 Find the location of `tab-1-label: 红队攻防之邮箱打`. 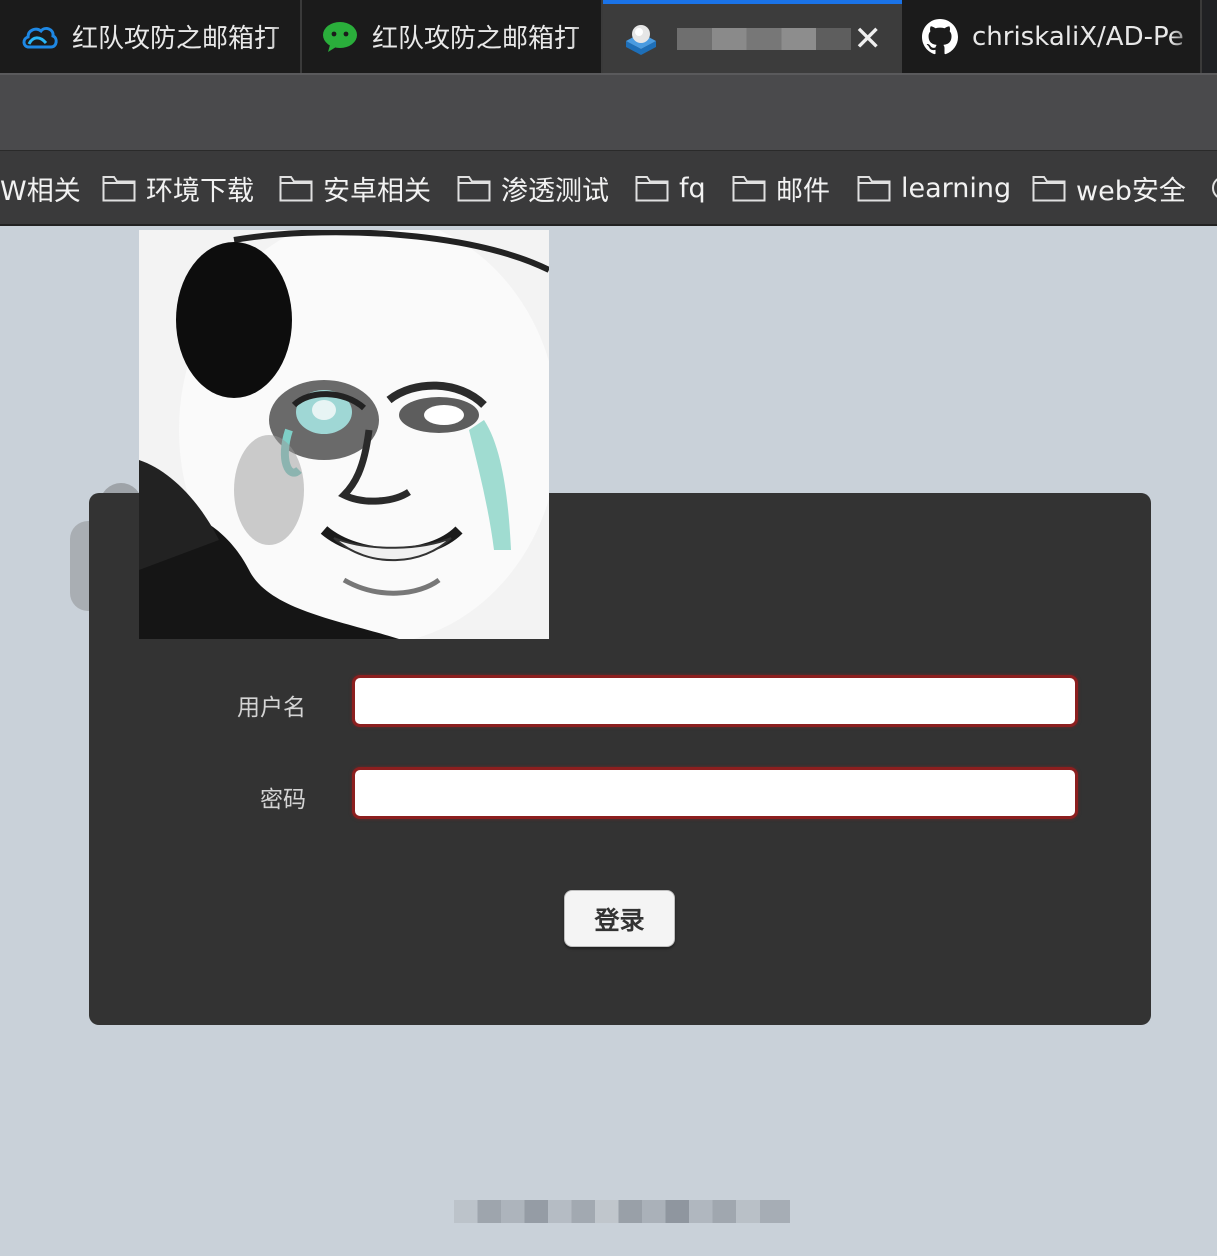

tab-1-label: 红队攻防之邮箱打 is located at coordinates (176, 39).